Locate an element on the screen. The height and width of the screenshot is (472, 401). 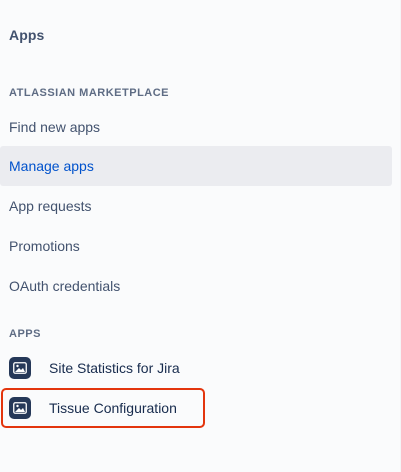
sidebar-title: Apps is located at coordinates (27, 35).